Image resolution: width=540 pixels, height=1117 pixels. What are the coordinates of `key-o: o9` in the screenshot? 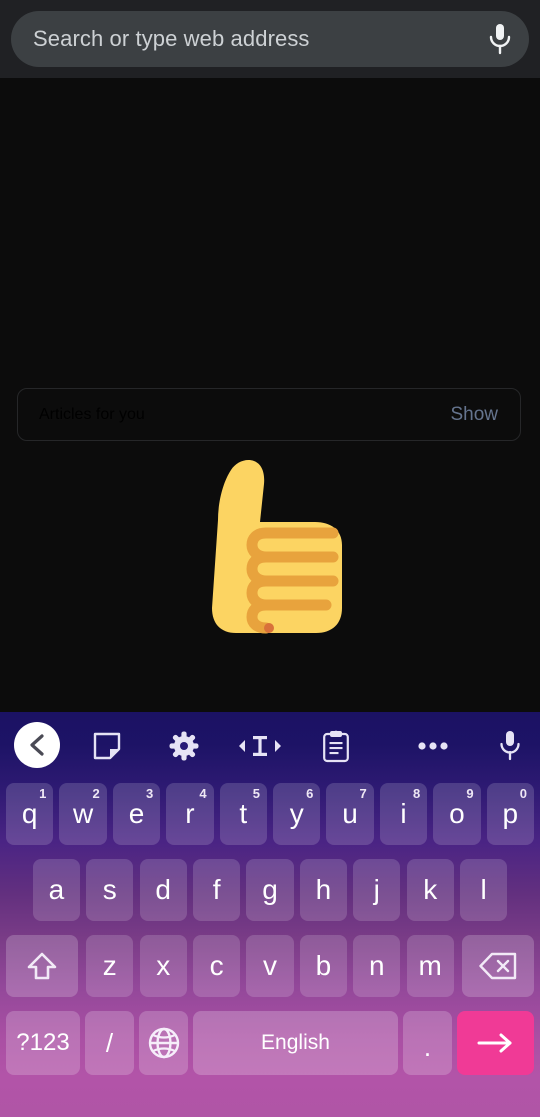 It's located at (457, 814).